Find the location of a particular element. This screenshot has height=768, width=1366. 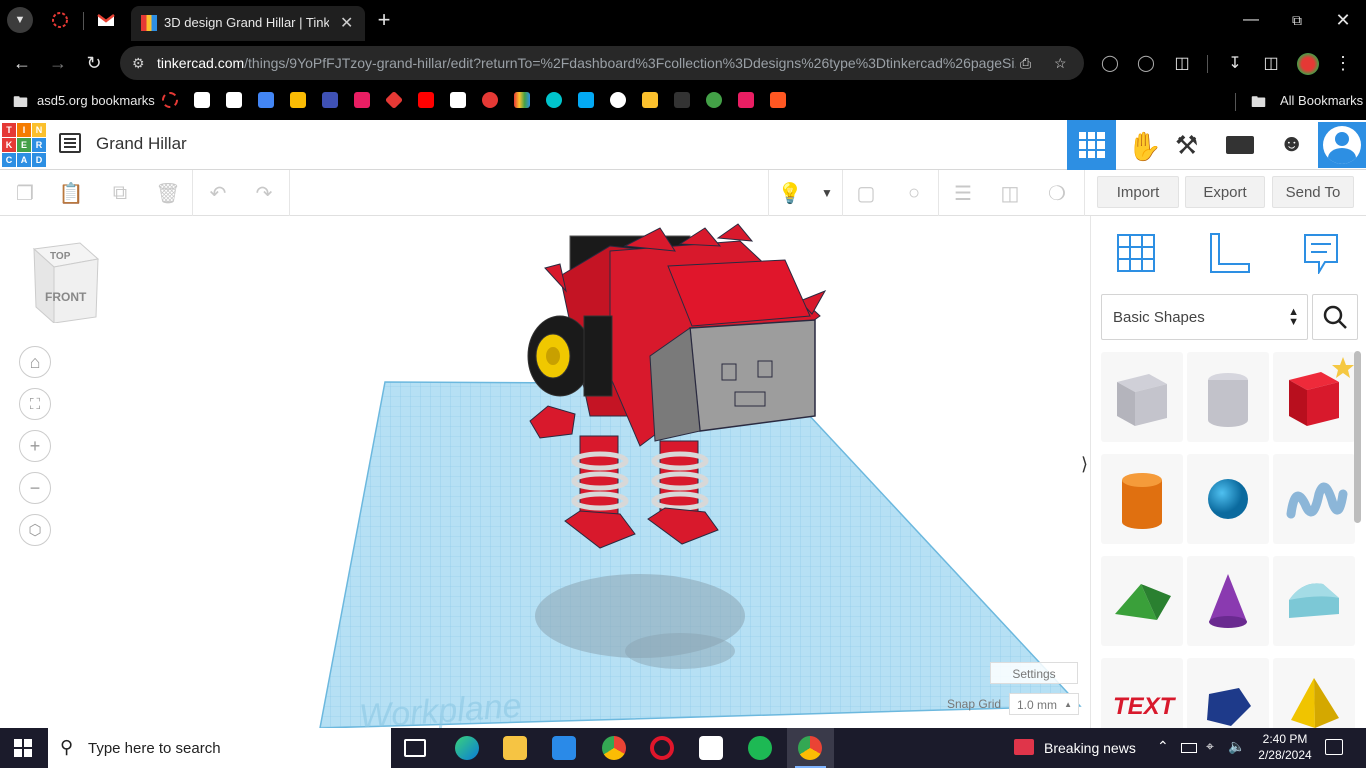

bricks-view-icon: ⚒ is located at coordinates (1186, 145).